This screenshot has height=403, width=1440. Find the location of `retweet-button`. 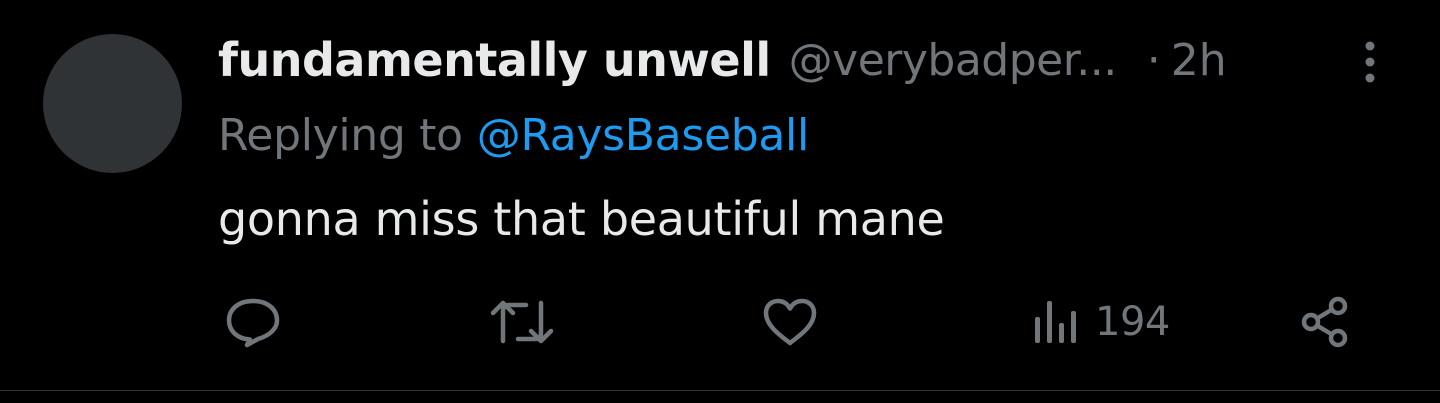

retweet-button is located at coordinates (522, 322).